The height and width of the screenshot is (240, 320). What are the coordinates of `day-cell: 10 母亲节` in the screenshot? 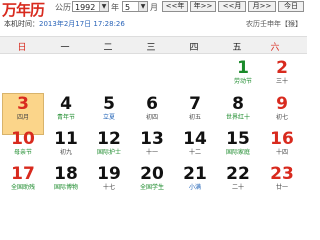 It's located at (23, 149).